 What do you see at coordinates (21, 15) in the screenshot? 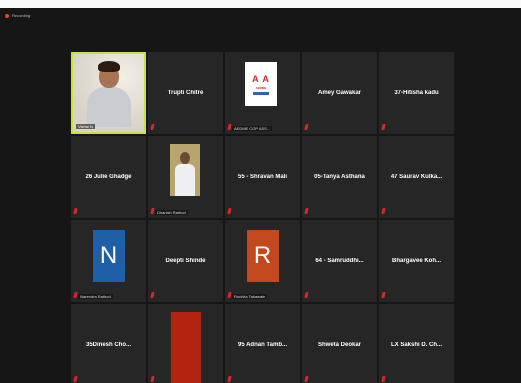
I see `recording-label: Recording` at bounding box center [21, 15].